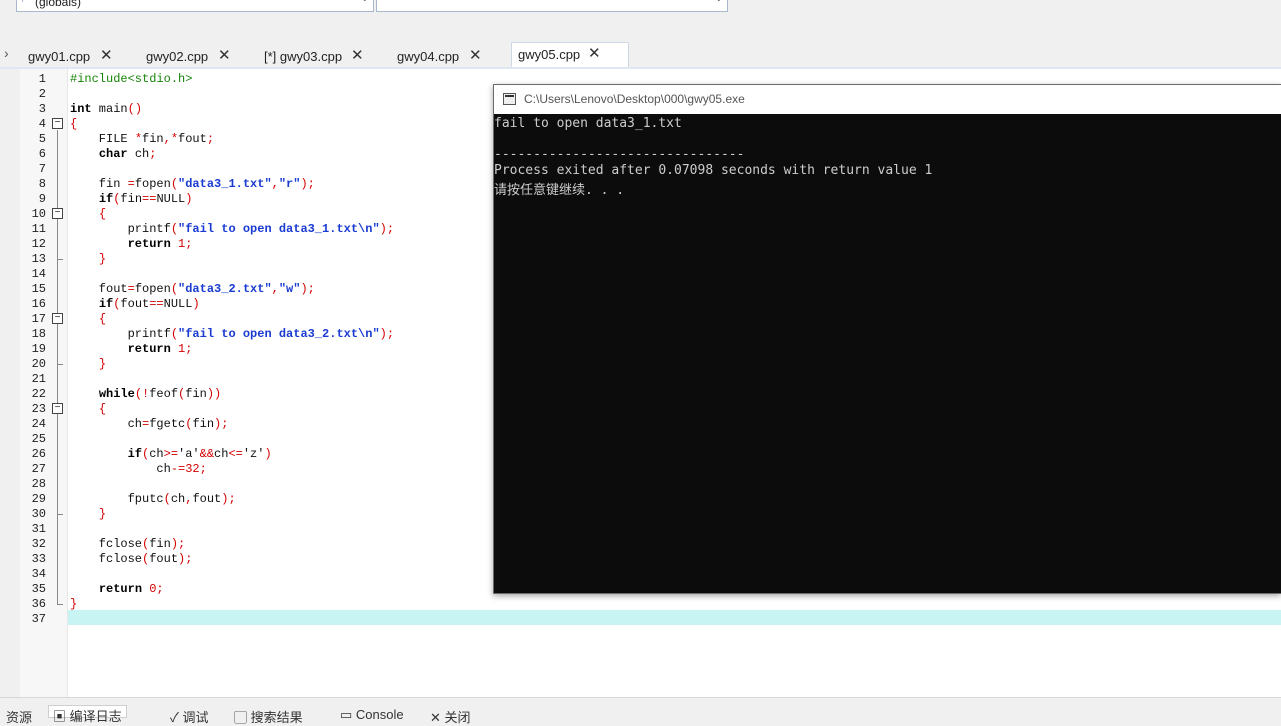 This screenshot has width=1281, height=726. I want to click on line-number: 9, so click(42, 199).